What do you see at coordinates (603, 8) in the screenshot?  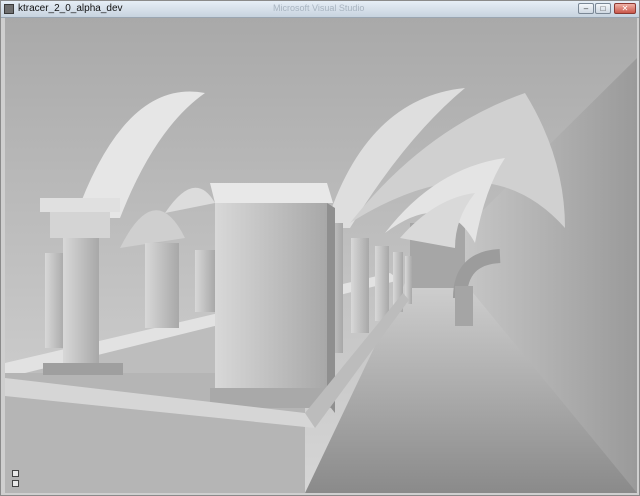 I see `maximize-button: □` at bounding box center [603, 8].